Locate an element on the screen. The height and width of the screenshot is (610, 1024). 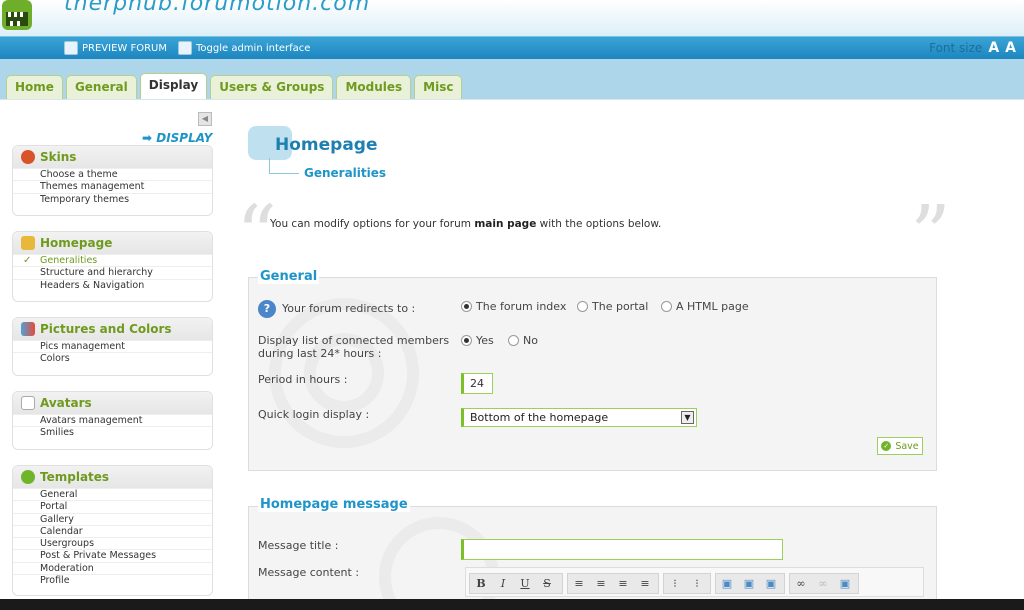
save-label: Save is located at coordinates (907, 446).